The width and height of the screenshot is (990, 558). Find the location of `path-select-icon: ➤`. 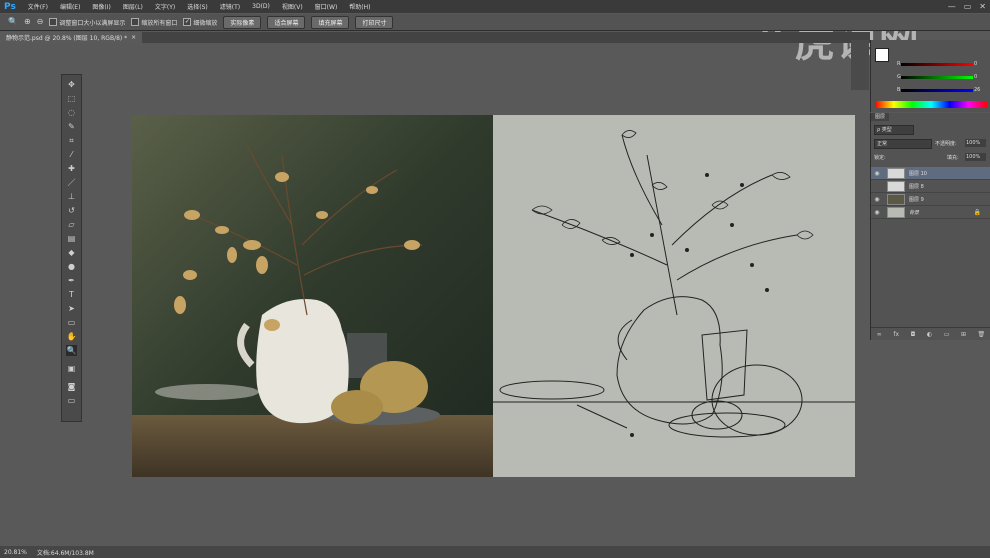

path-select-icon: ➤ is located at coordinates (71, 308).